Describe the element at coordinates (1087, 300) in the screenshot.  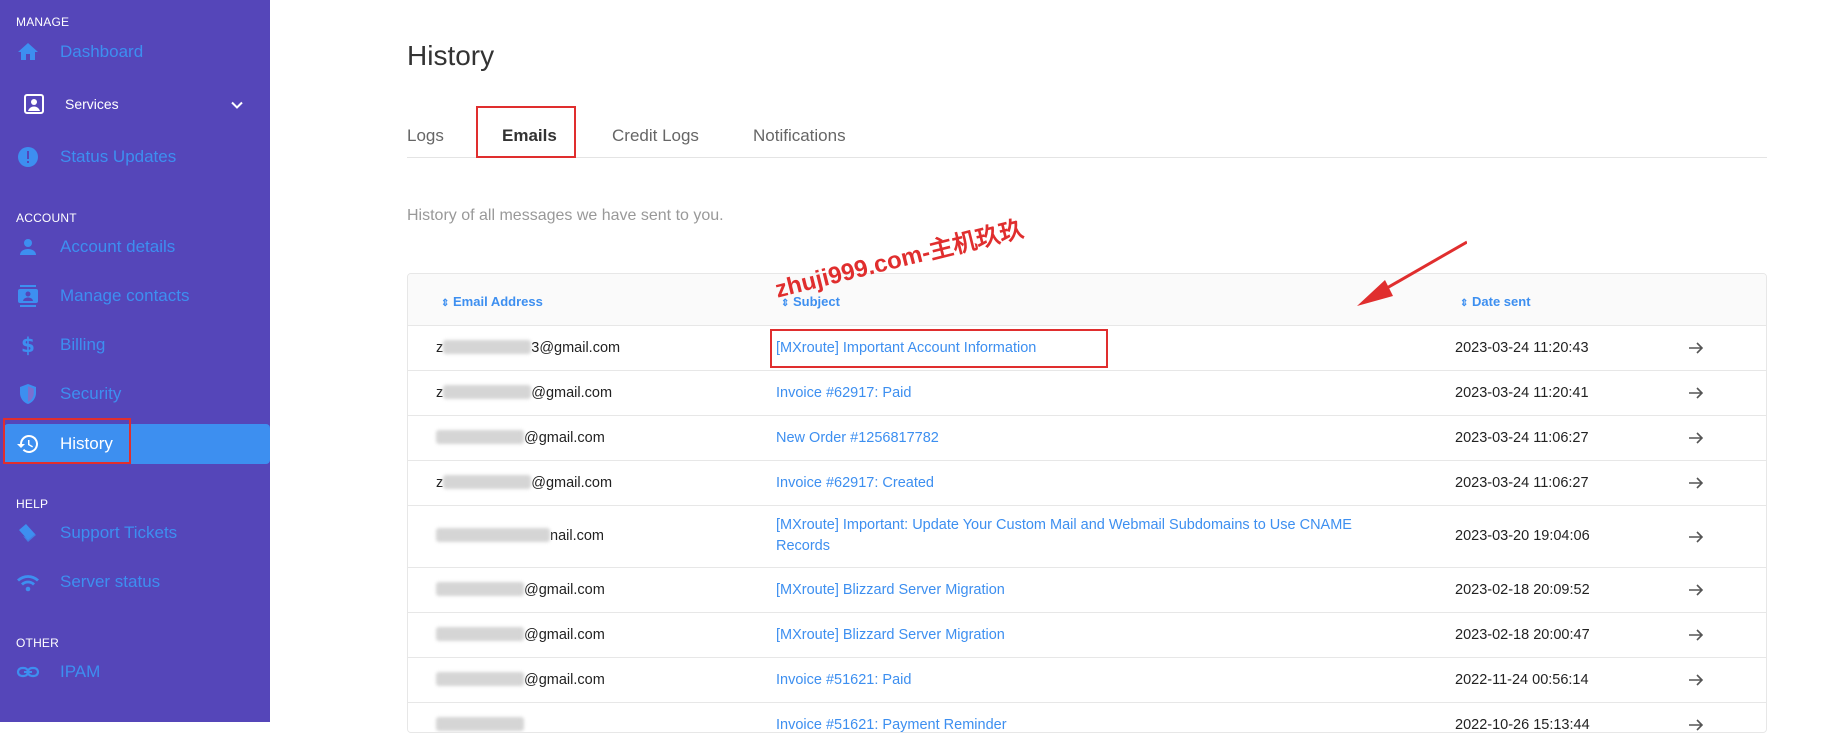
I see `table-header: ⇕ Email Address ⇕ Subject ⇕ Date sent` at that location.